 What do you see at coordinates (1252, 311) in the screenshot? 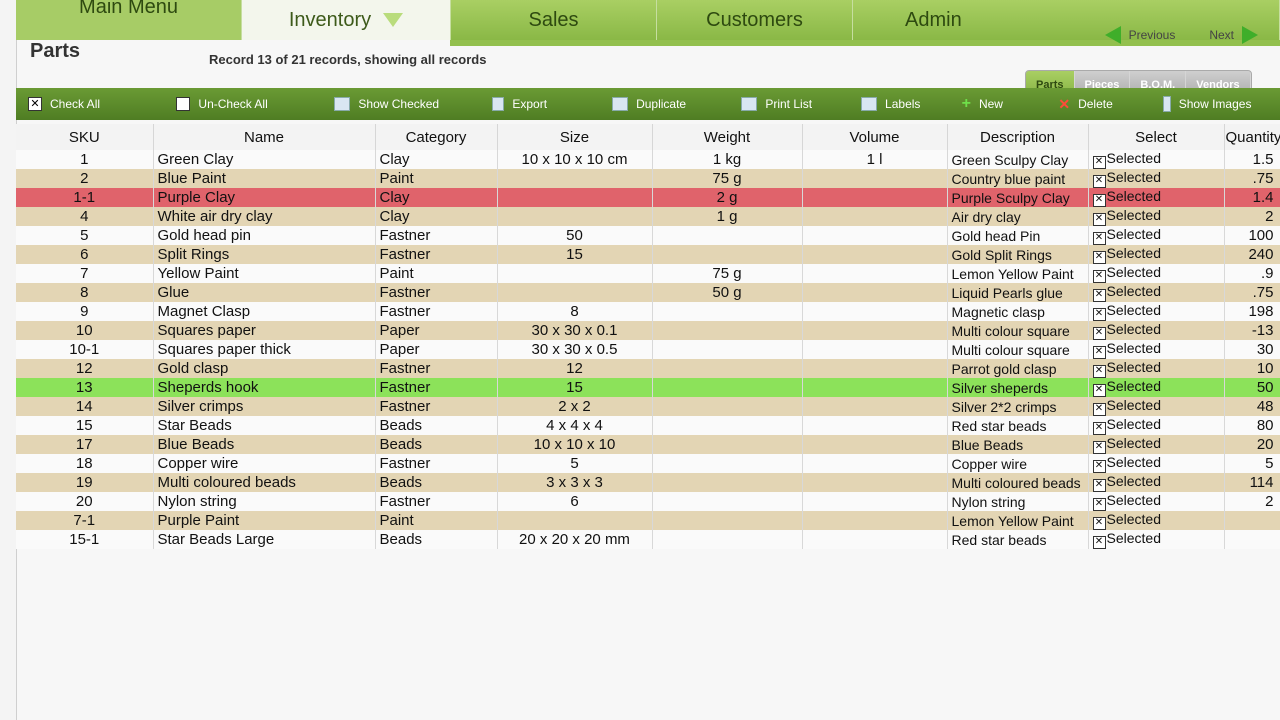
I see `quantity-cell: 198` at bounding box center [1252, 311].